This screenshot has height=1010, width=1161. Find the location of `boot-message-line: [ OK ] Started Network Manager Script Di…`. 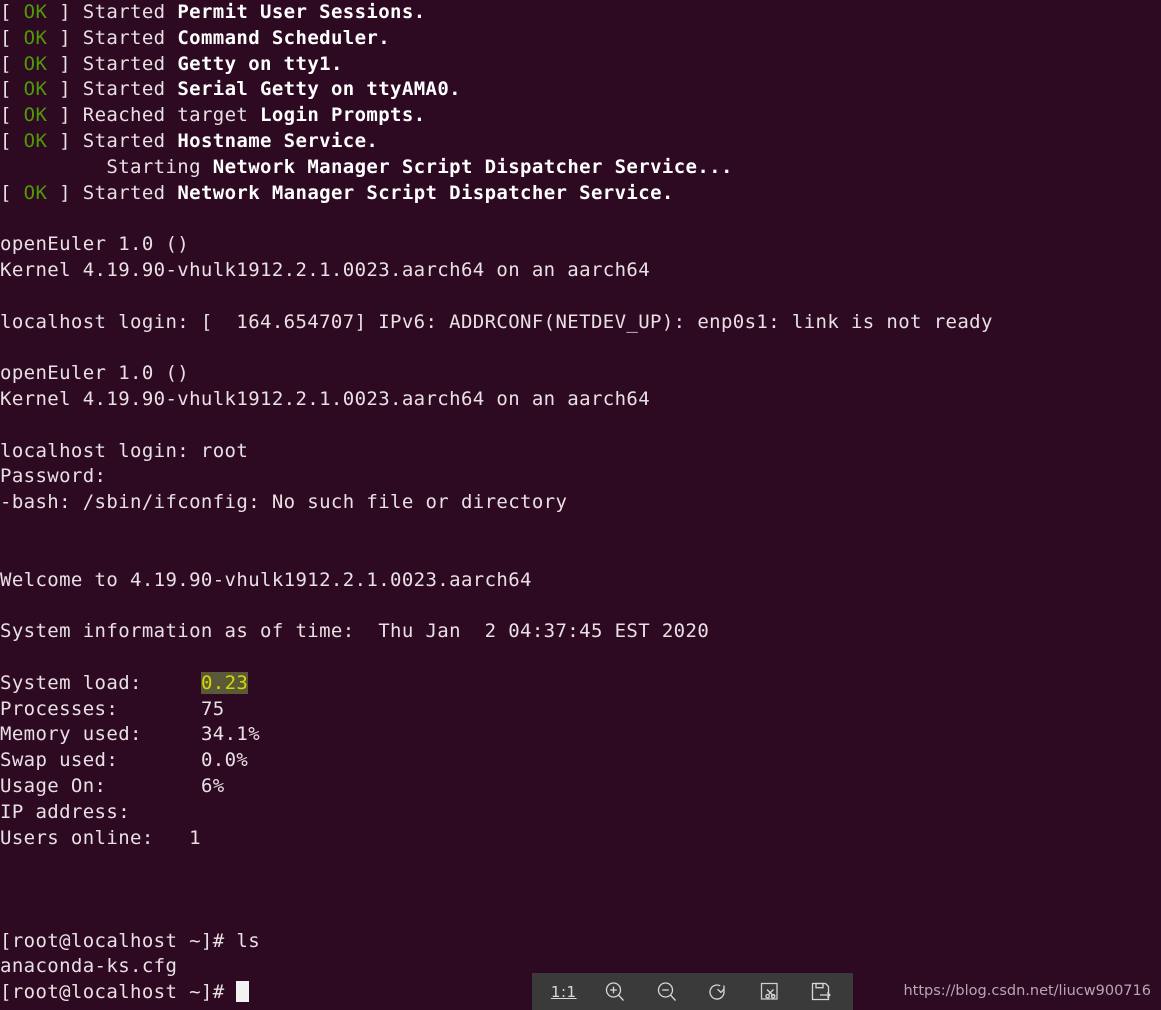

boot-message-line: [ OK ] Started Network Manager Script Di… is located at coordinates (580, 194).